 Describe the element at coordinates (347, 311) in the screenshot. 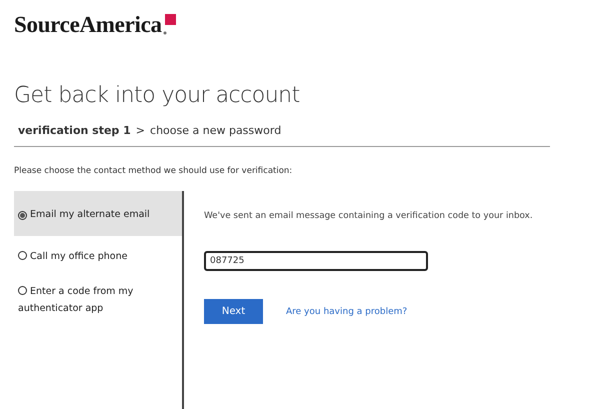

I see `help-link: Are you having a problem?` at that location.